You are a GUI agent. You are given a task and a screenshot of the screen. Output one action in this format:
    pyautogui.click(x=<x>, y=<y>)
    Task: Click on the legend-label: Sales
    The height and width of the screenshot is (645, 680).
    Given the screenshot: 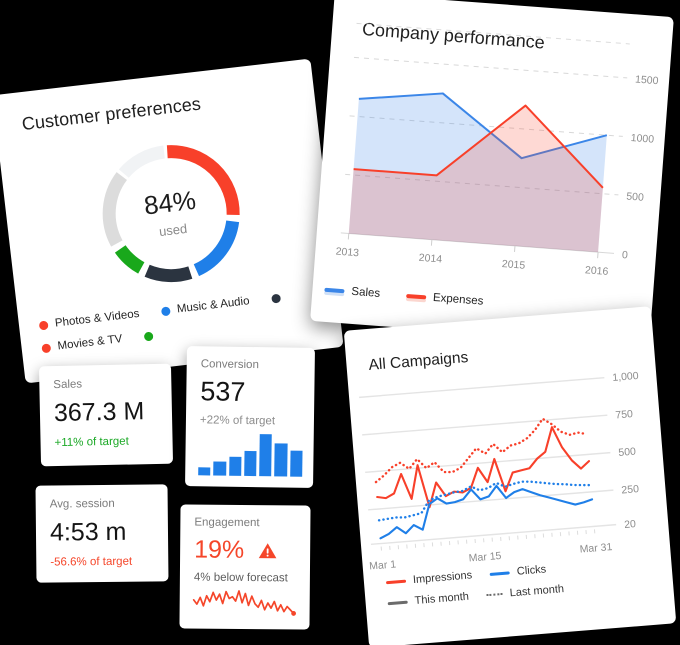 What is the action you would take?
    pyautogui.click(x=365, y=292)
    